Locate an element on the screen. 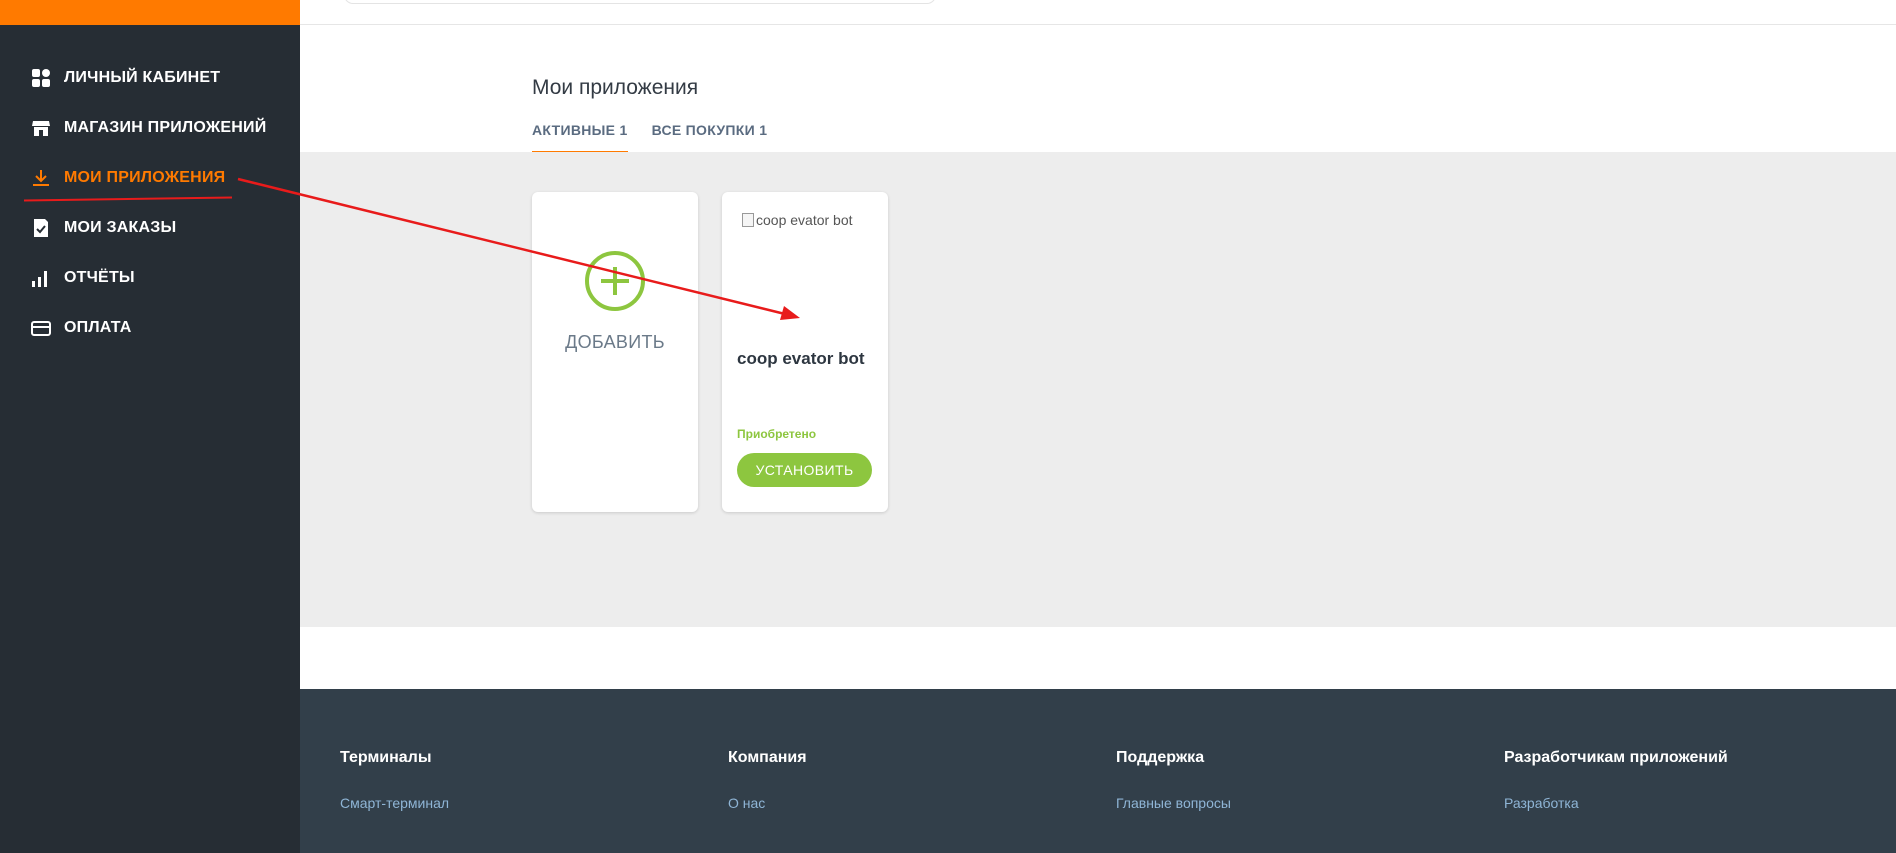 This screenshot has width=1896, height=853. footer-column-terminals: Терминалы Смарт-терминал is located at coordinates (394, 780).